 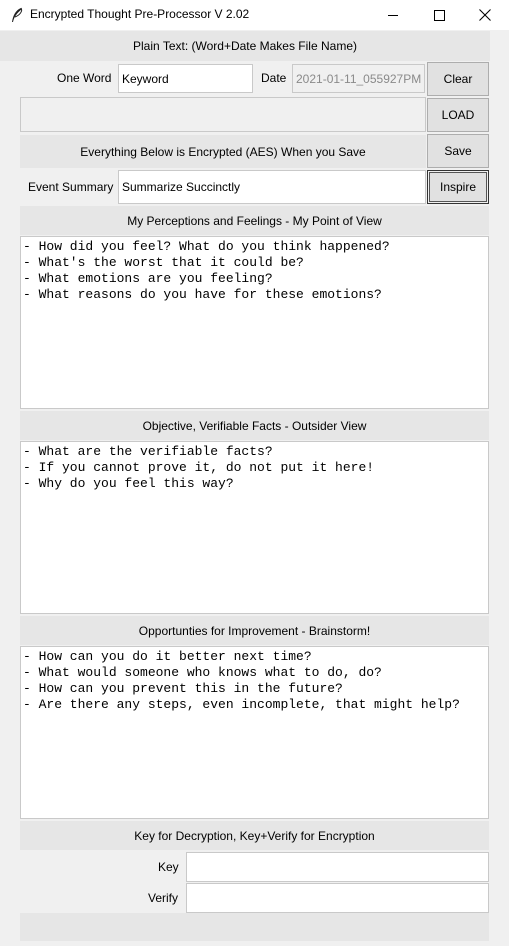 What do you see at coordinates (71, 186) in the screenshot?
I see `event-summary-label: Event Summary` at bounding box center [71, 186].